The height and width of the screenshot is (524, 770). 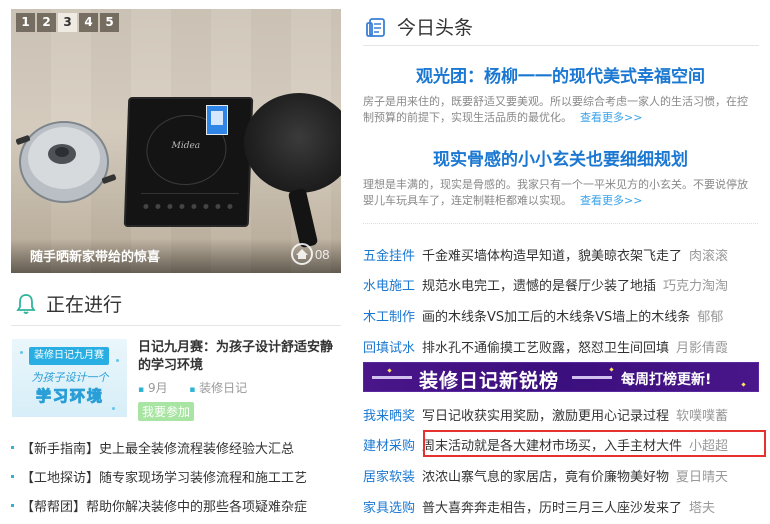 I want to click on slider-pagination: 1 2 3 4 5, so click(x=67, y=22).